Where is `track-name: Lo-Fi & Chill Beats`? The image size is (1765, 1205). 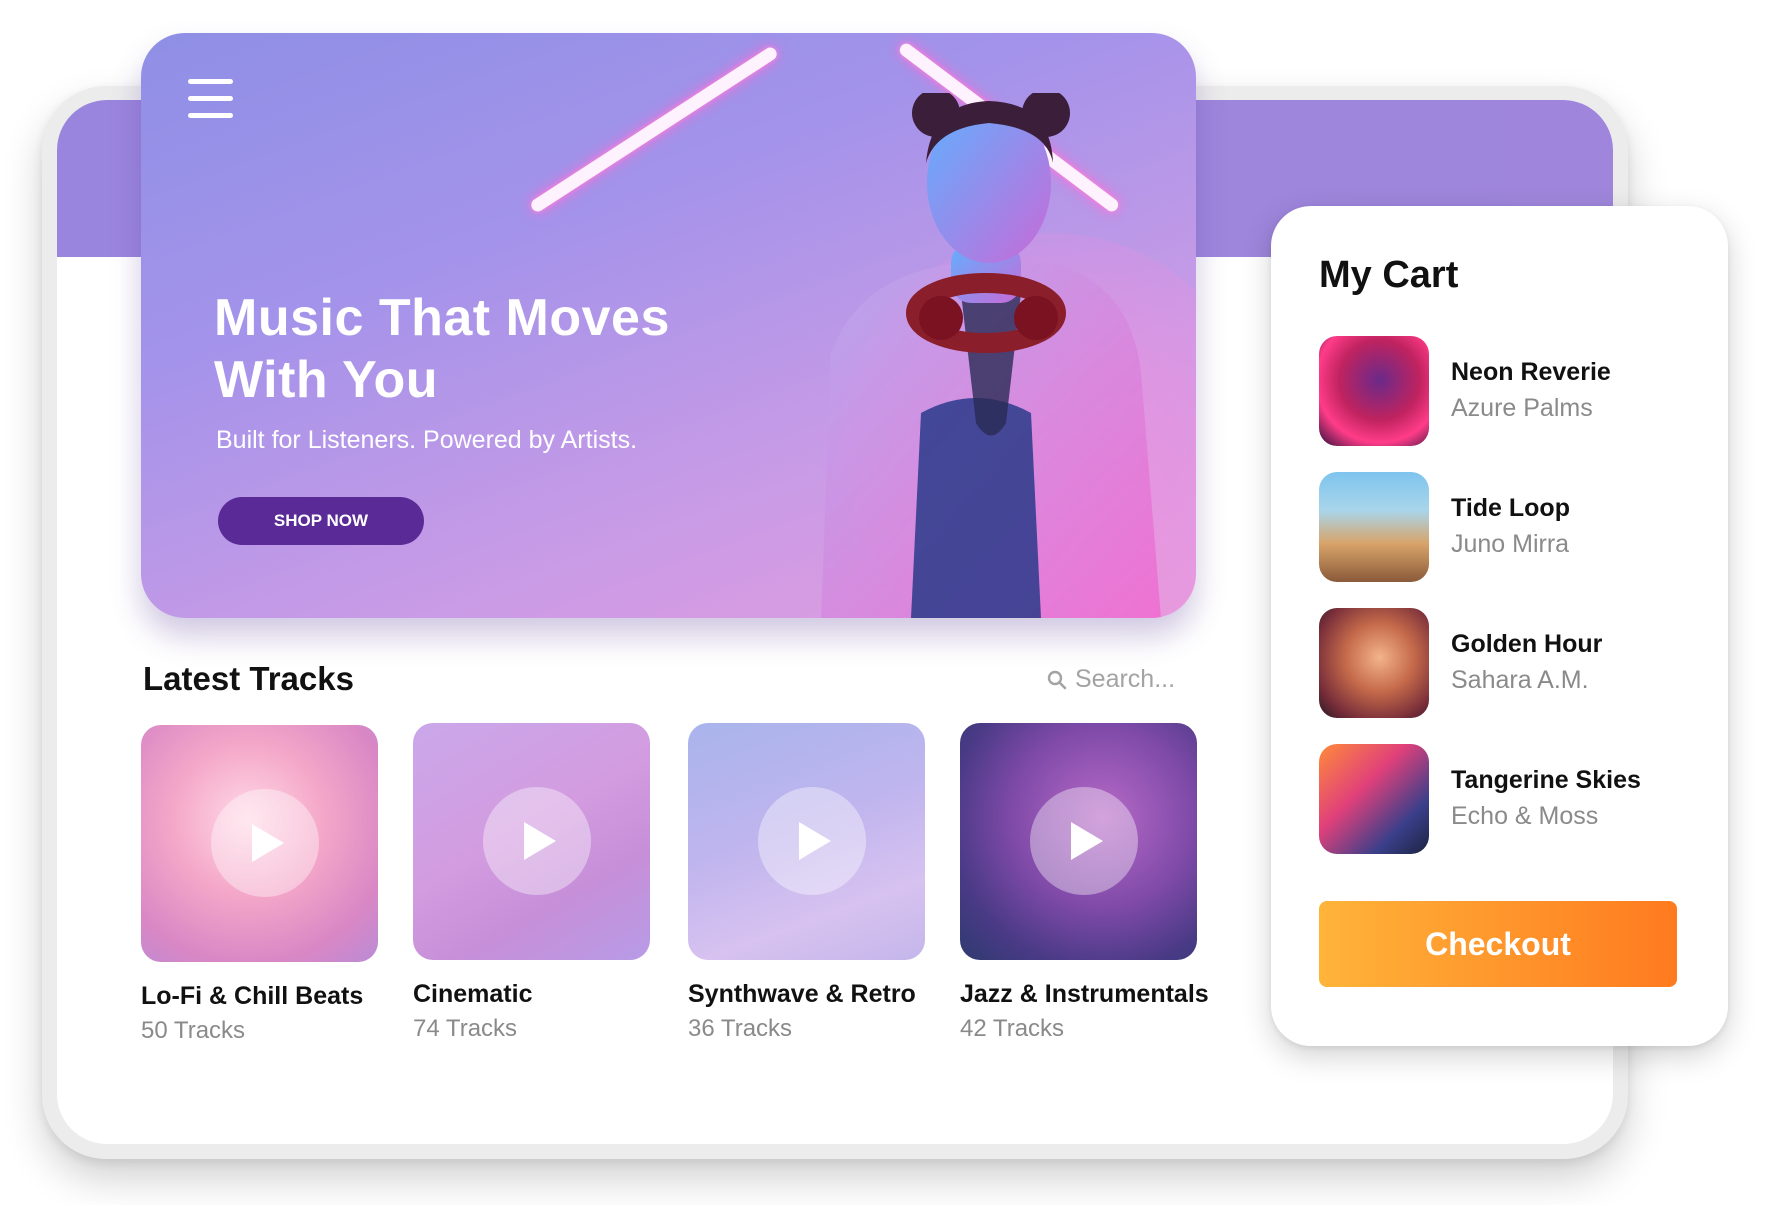 track-name: Lo-Fi & Chill Beats is located at coordinates (252, 996).